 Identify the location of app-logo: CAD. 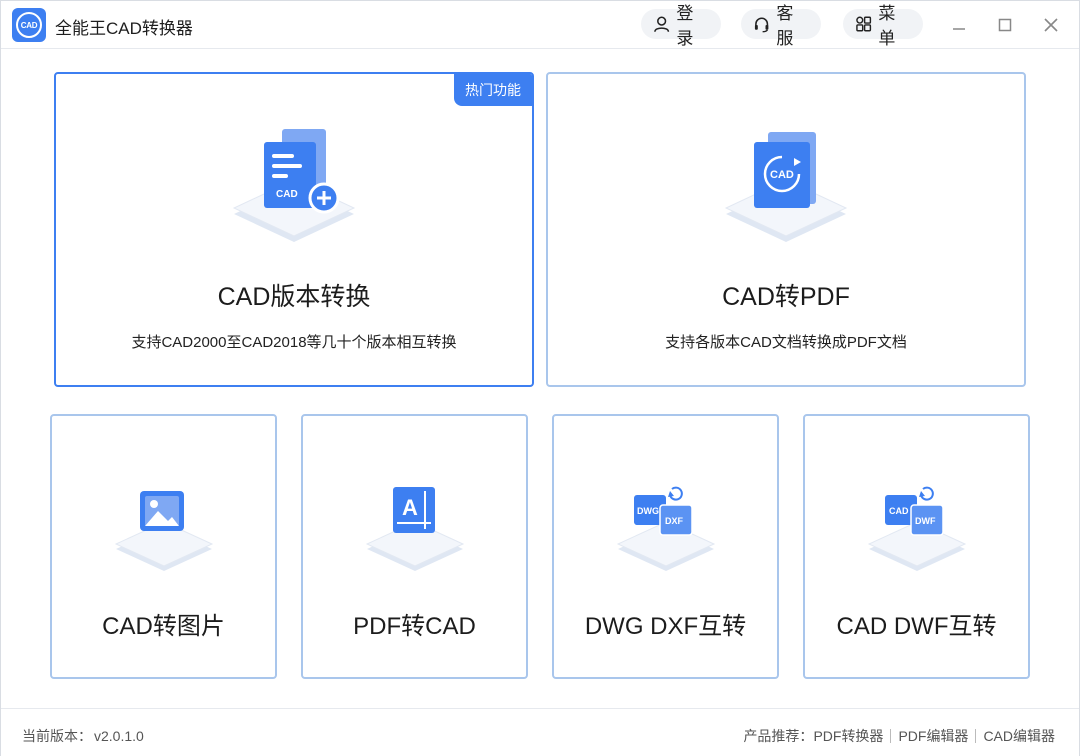
(29, 25).